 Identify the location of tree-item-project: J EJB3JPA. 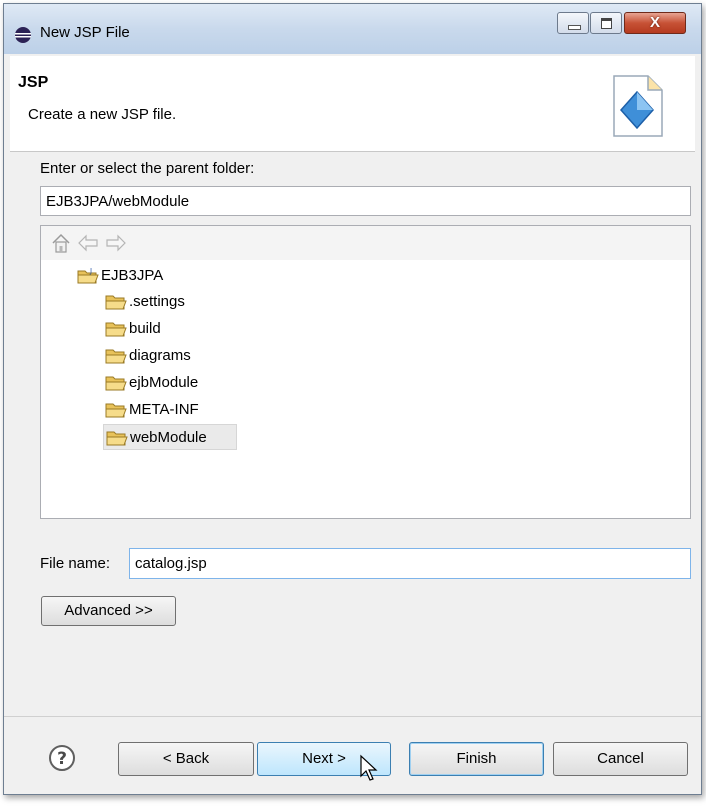
(145, 276).